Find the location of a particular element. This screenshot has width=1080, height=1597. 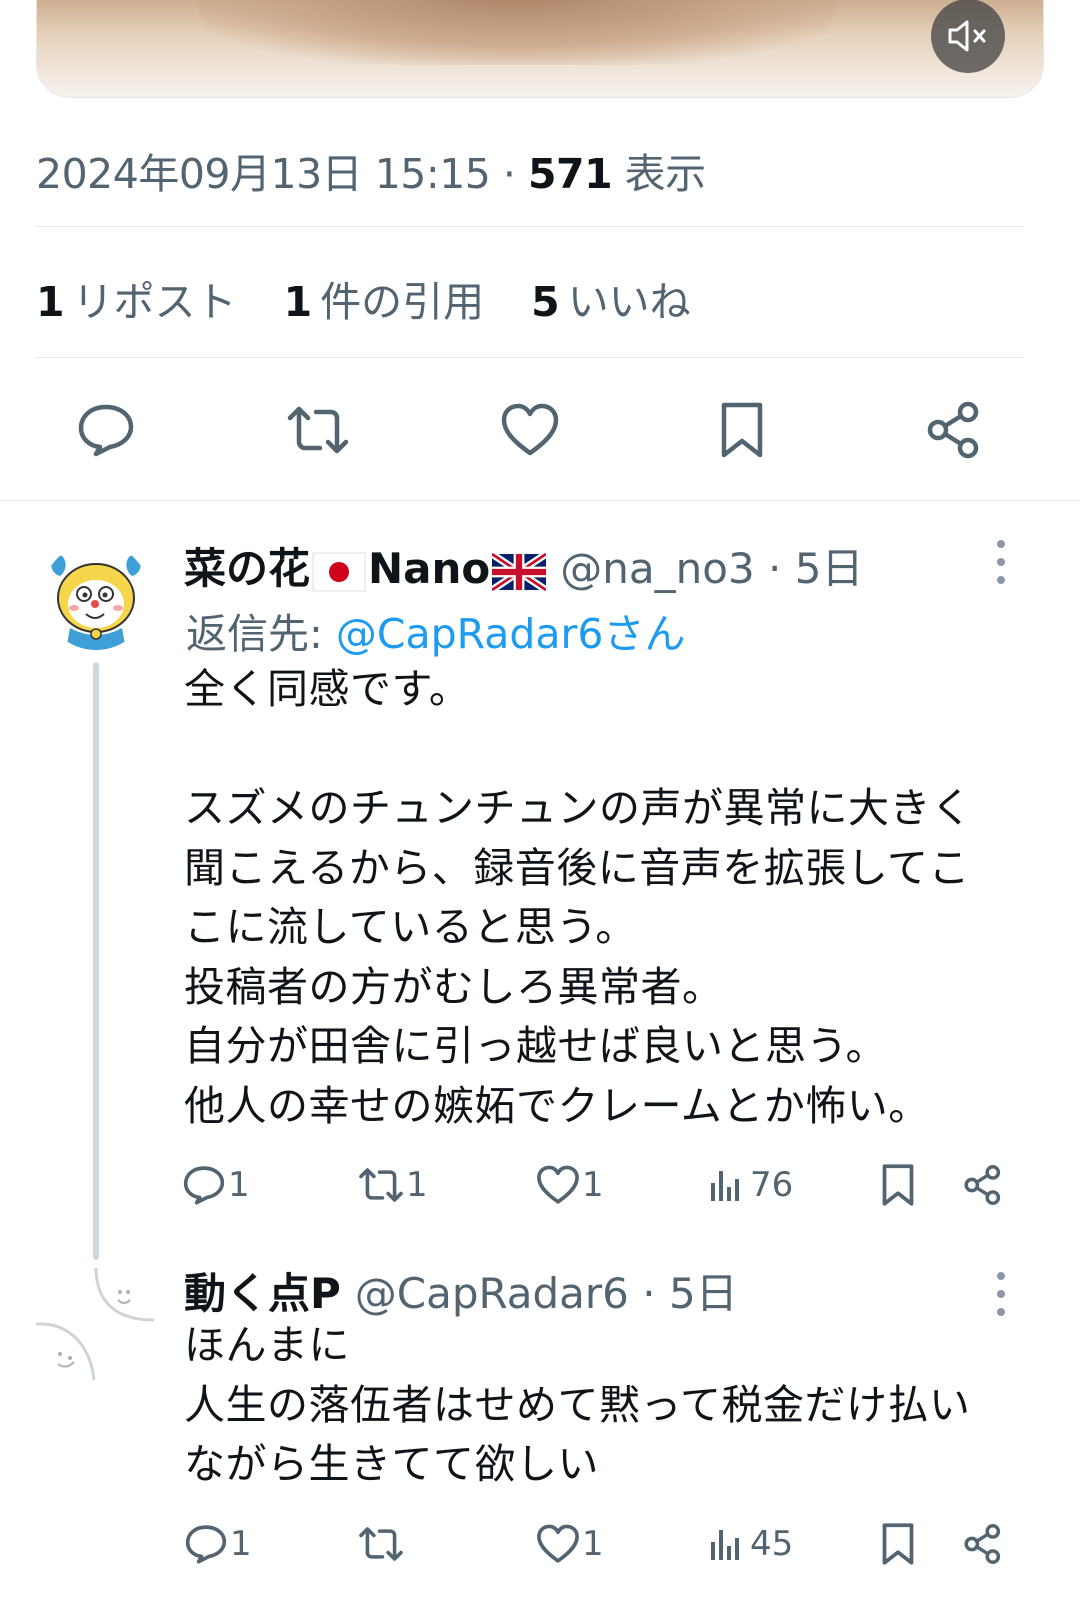

reply-header: 菜の花 Nano @na_no3 · 5日 is located at coordinates (523, 565).